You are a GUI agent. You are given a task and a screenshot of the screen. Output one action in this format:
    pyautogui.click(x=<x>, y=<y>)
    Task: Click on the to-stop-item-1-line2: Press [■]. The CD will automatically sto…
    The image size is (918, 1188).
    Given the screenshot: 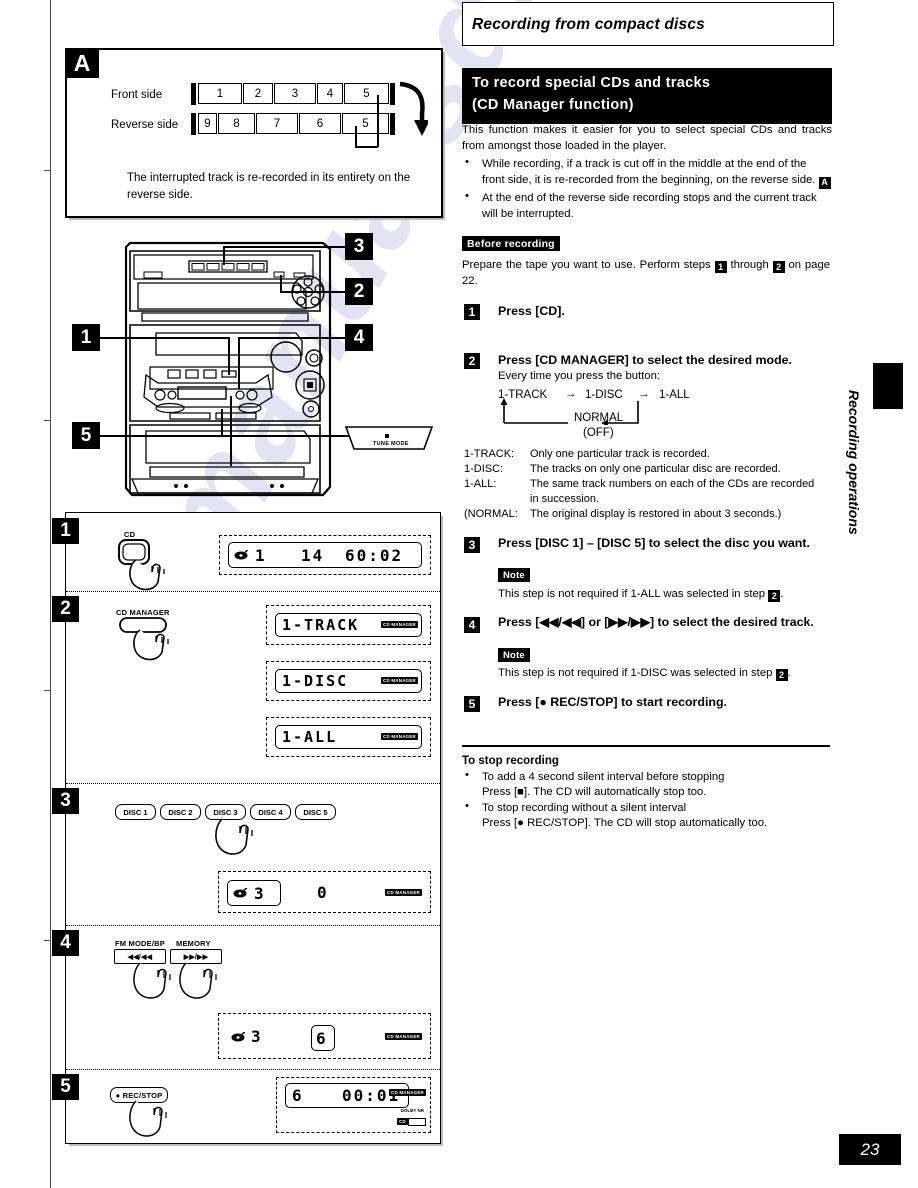 What is the action you would take?
    pyautogui.click(x=594, y=792)
    